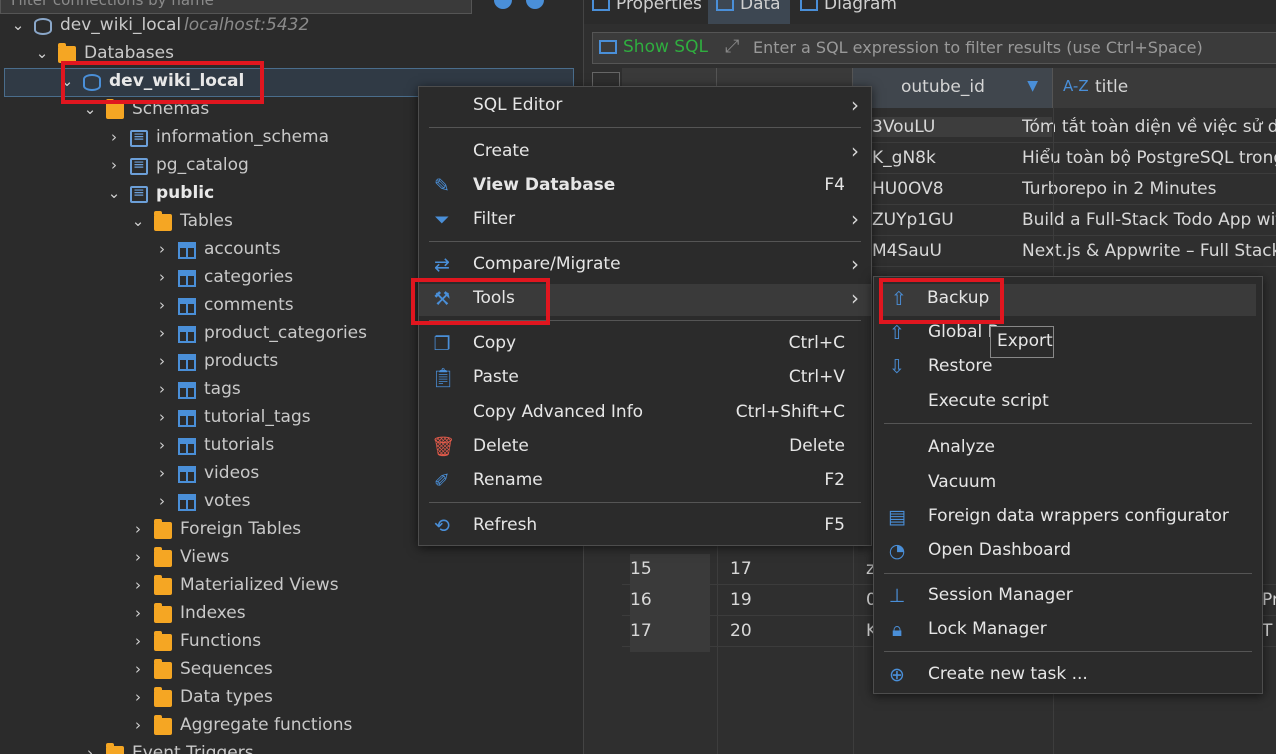 The image size is (1276, 754). I want to click on column-header-title: A-Z title, so click(1164, 88).